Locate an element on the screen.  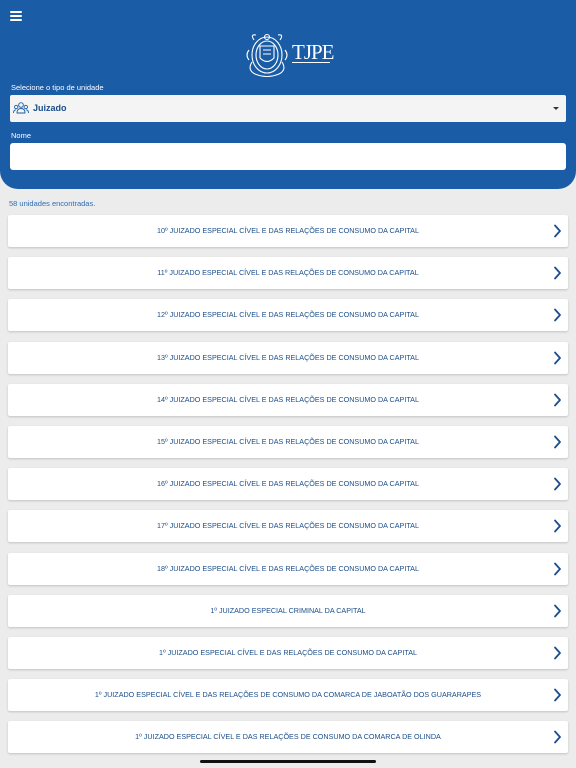
unit-type-select: Juizado is located at coordinates (288, 108).